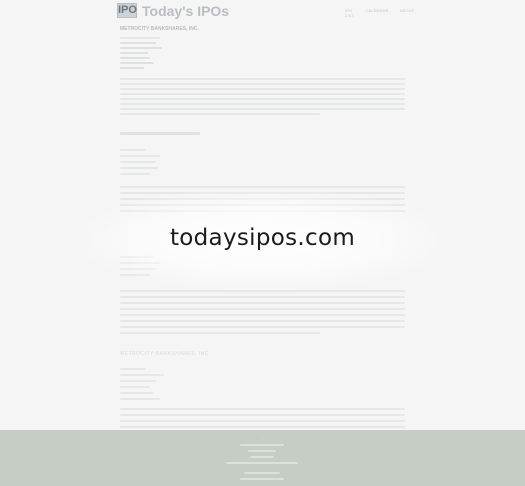 The height and width of the screenshot is (486, 525). What do you see at coordinates (262, 438) in the screenshot?
I see `footer-line: —` at bounding box center [262, 438].